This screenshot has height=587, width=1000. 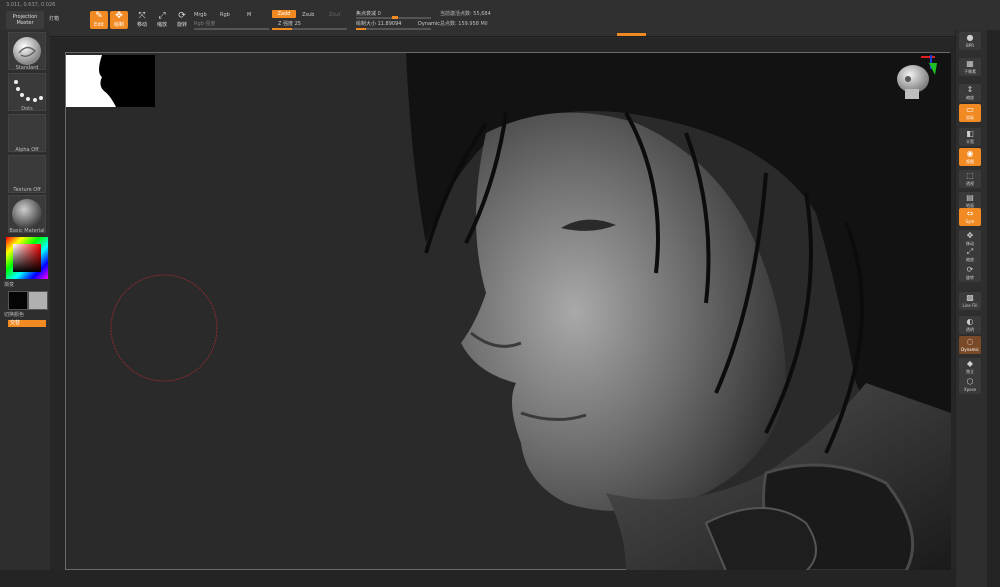 I want to click on camera-icon: ◉, so click(x=970, y=153).